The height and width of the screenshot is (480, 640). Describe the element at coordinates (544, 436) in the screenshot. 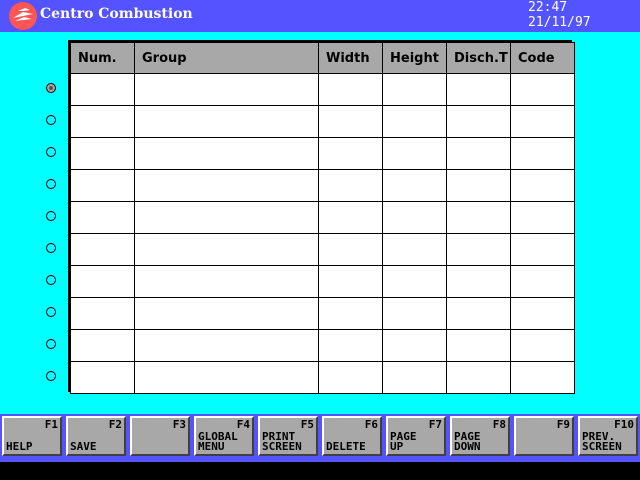

I see `function-key-f9: F9` at that location.